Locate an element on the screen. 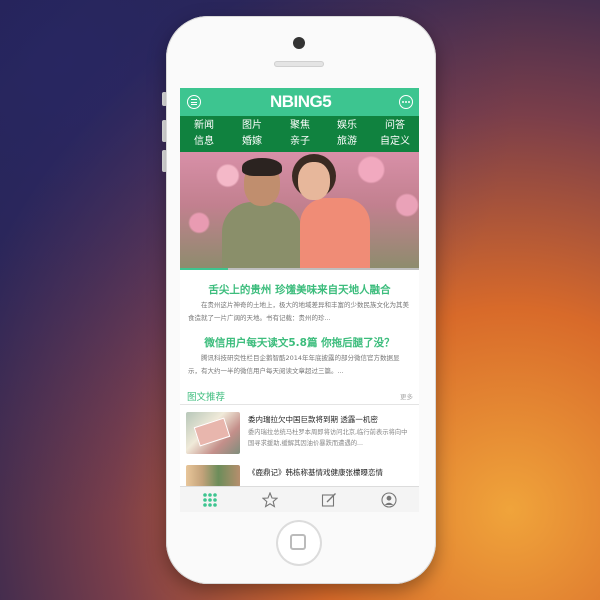  category-focus: 聚焦 is located at coordinates (300, 126).